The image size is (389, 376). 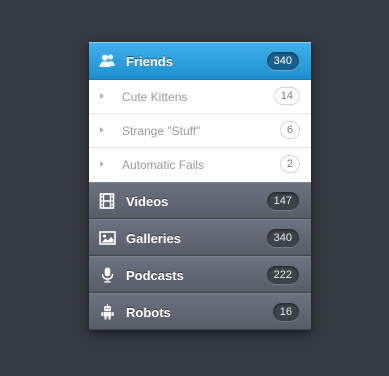 What do you see at coordinates (286, 96) in the screenshot?
I see `count-badge: 14` at bounding box center [286, 96].